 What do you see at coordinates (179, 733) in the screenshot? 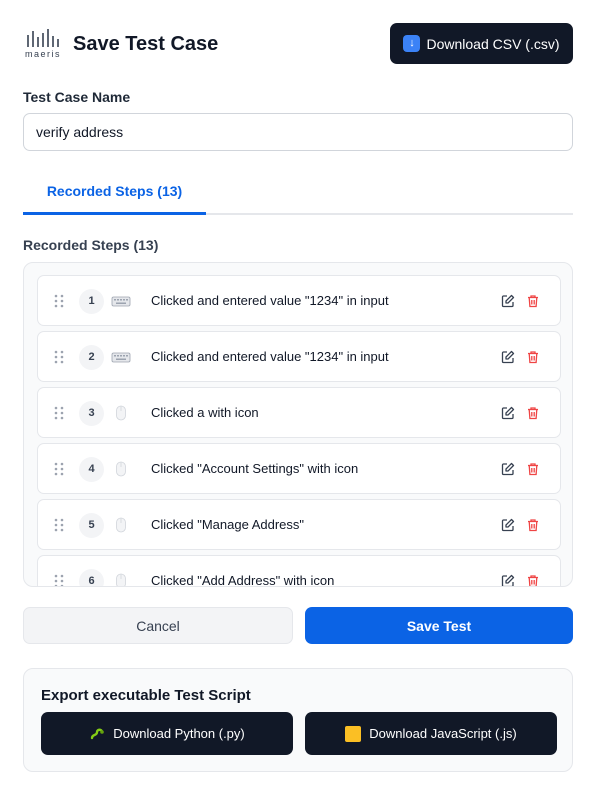
I see `download-python-label: Download Python (.py)` at bounding box center [179, 733].